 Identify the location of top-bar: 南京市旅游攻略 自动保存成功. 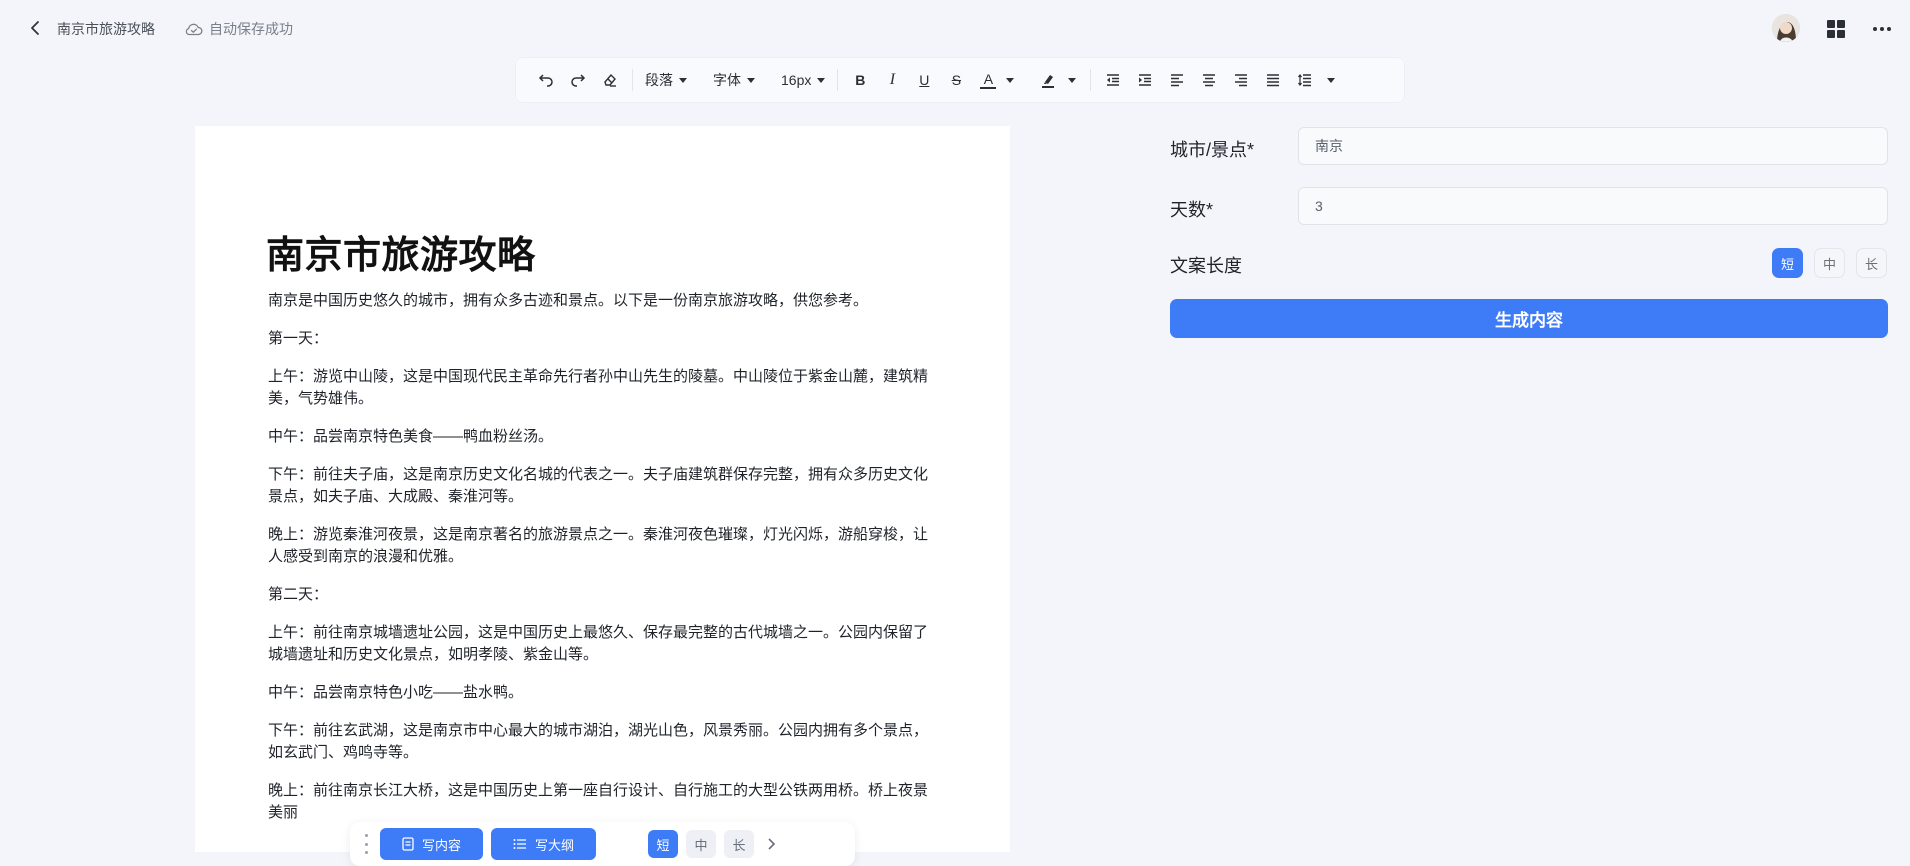
(955, 28).